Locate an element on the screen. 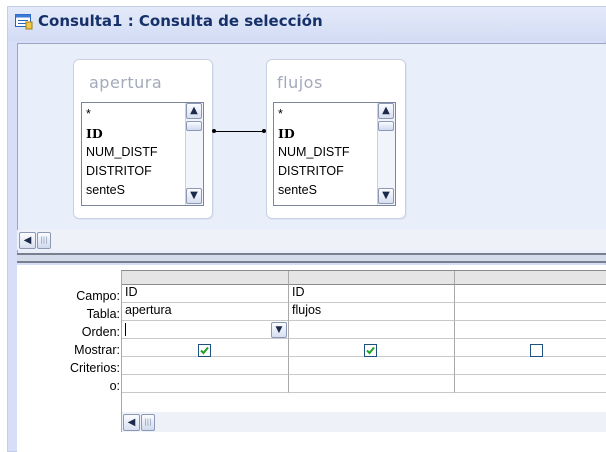 The image size is (606, 452). row-label-criterios: Criterios: is located at coordinates (94, 368).